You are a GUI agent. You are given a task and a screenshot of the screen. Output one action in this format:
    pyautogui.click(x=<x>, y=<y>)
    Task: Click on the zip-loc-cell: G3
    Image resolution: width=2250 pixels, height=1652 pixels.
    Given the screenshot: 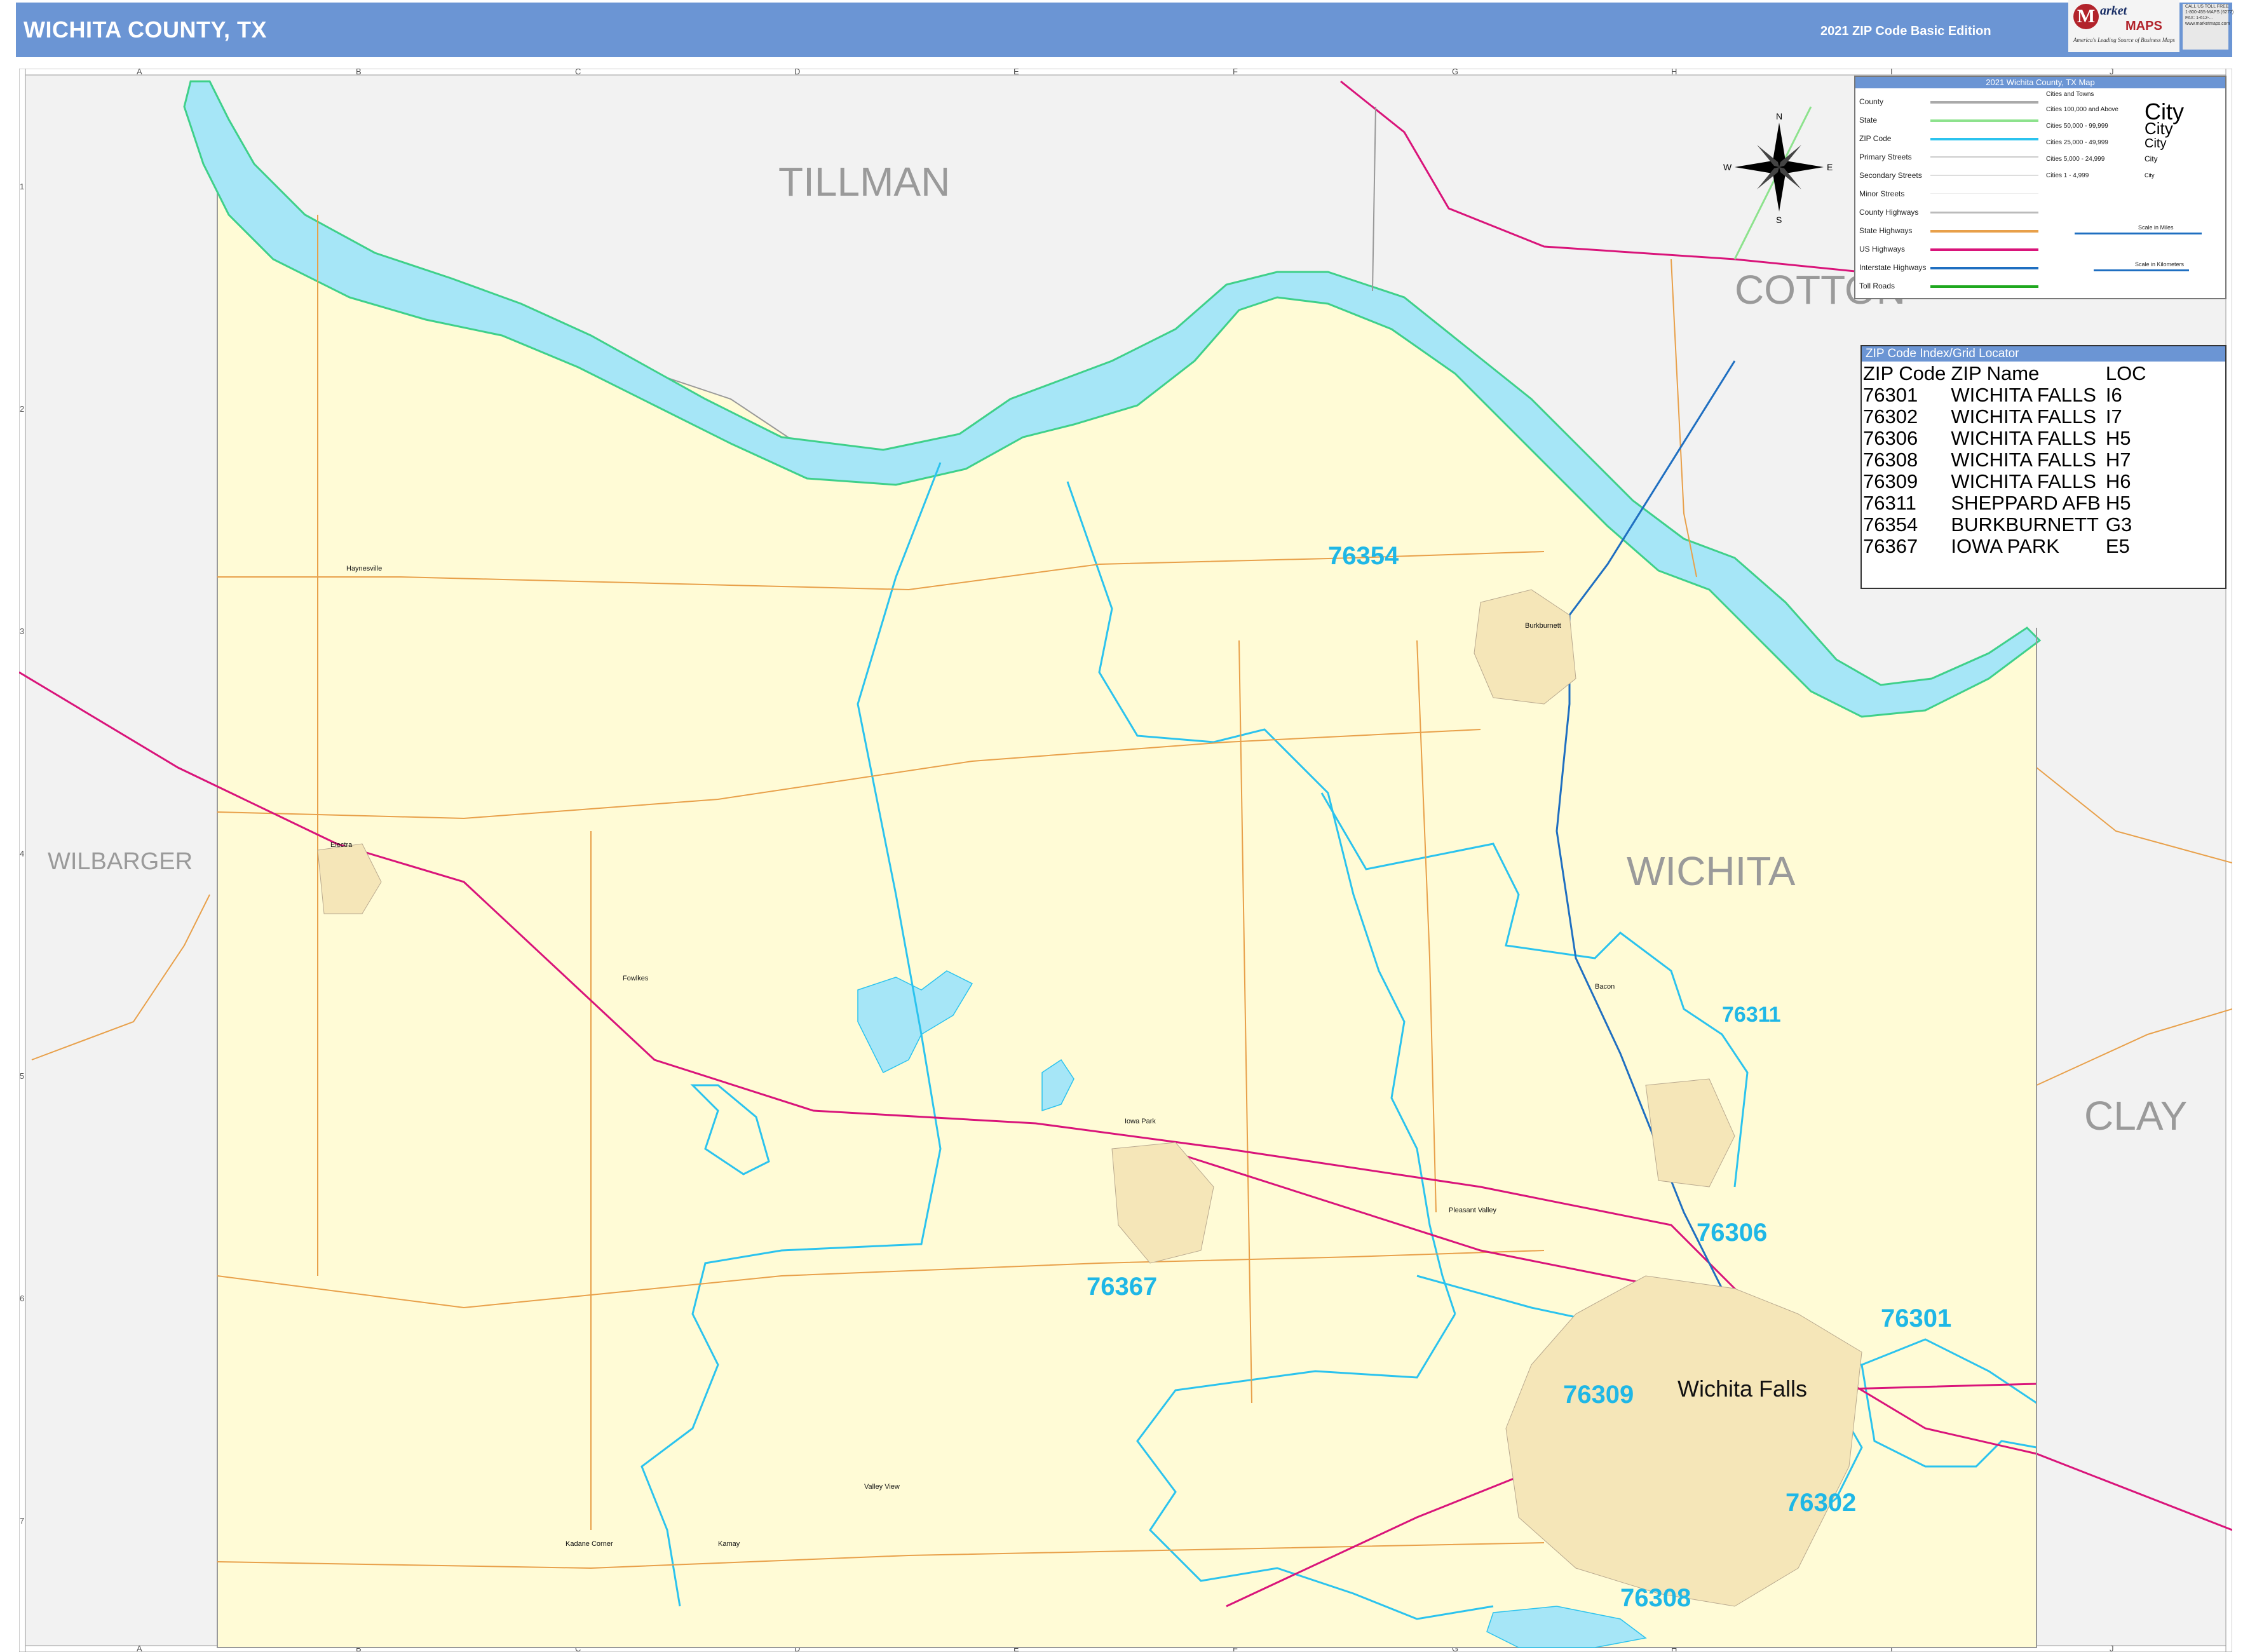 What is the action you would take?
    pyautogui.click(x=2118, y=524)
    